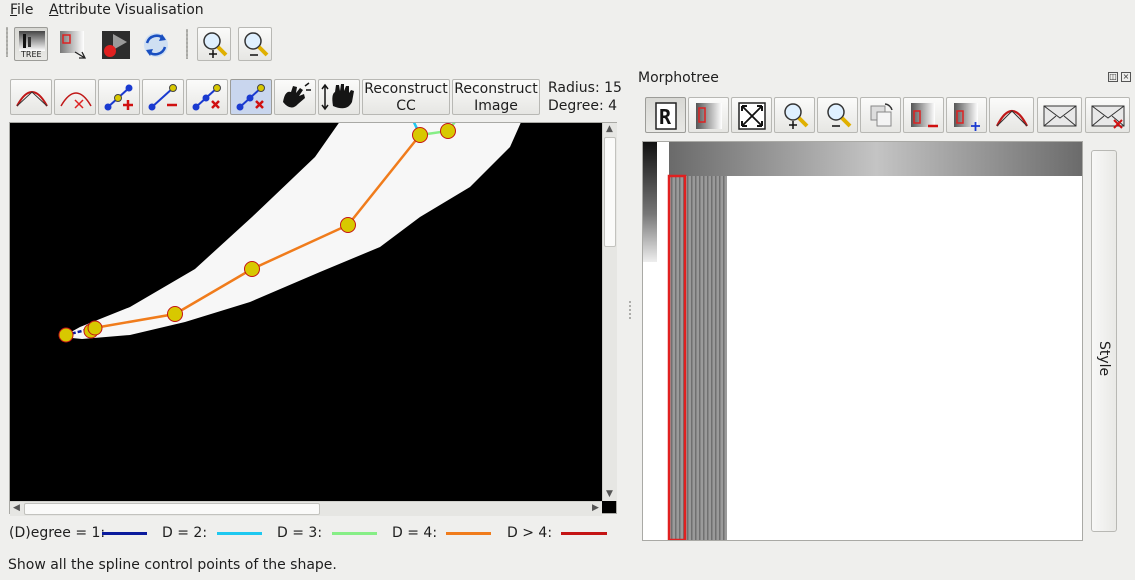 The width and height of the screenshot is (1135, 580). Describe the element at coordinates (7, 42) in the screenshot. I see `toolbar-grip` at that location.